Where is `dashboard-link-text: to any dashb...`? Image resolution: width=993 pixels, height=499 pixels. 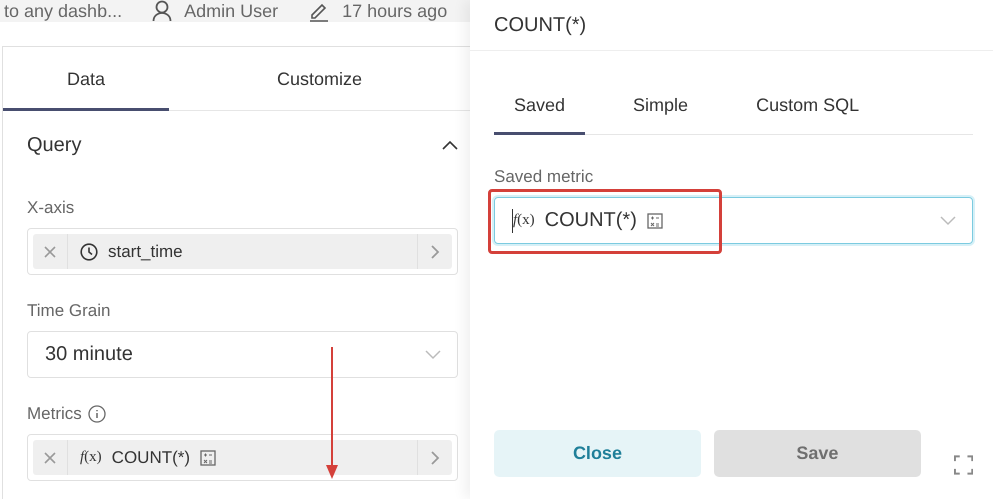 dashboard-link-text: to any dashb... is located at coordinates (63, 11).